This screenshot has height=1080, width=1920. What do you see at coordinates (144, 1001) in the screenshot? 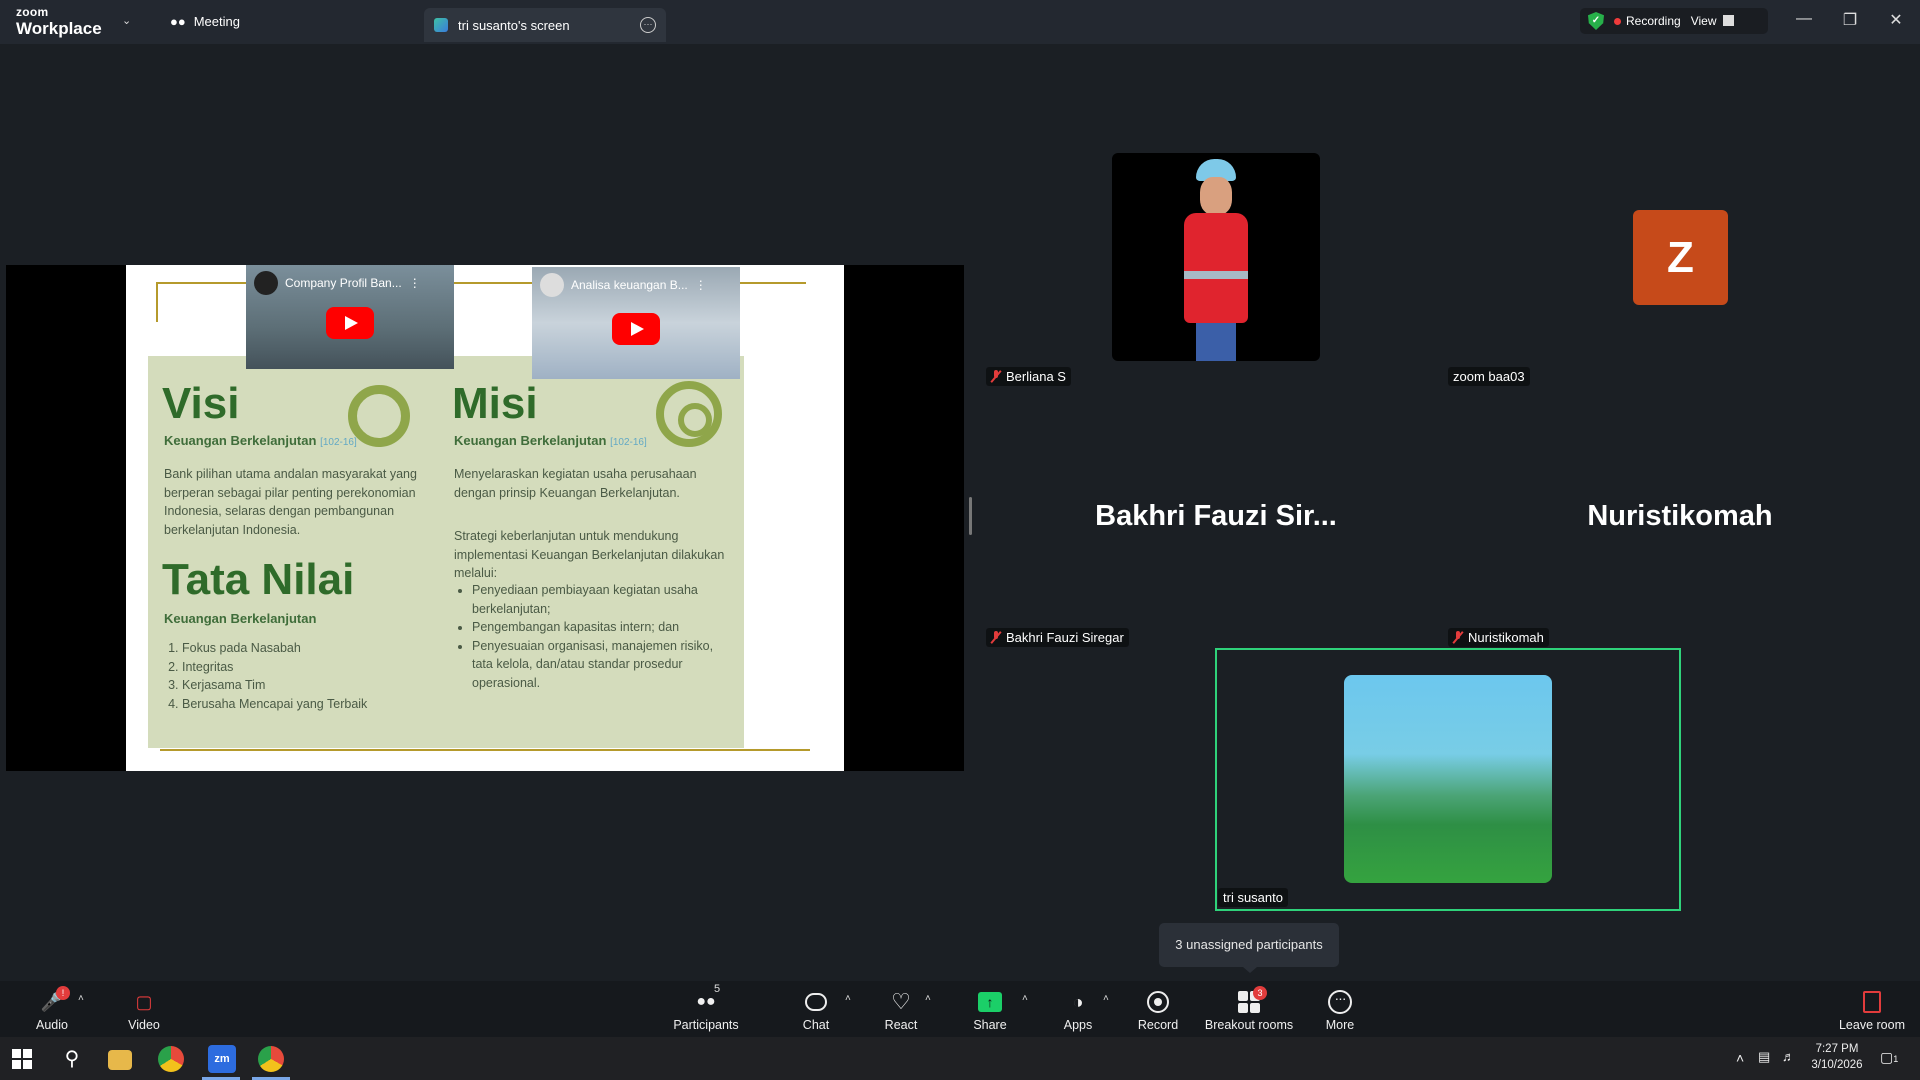
I see `video-off-icon: ▢` at bounding box center [144, 1001].